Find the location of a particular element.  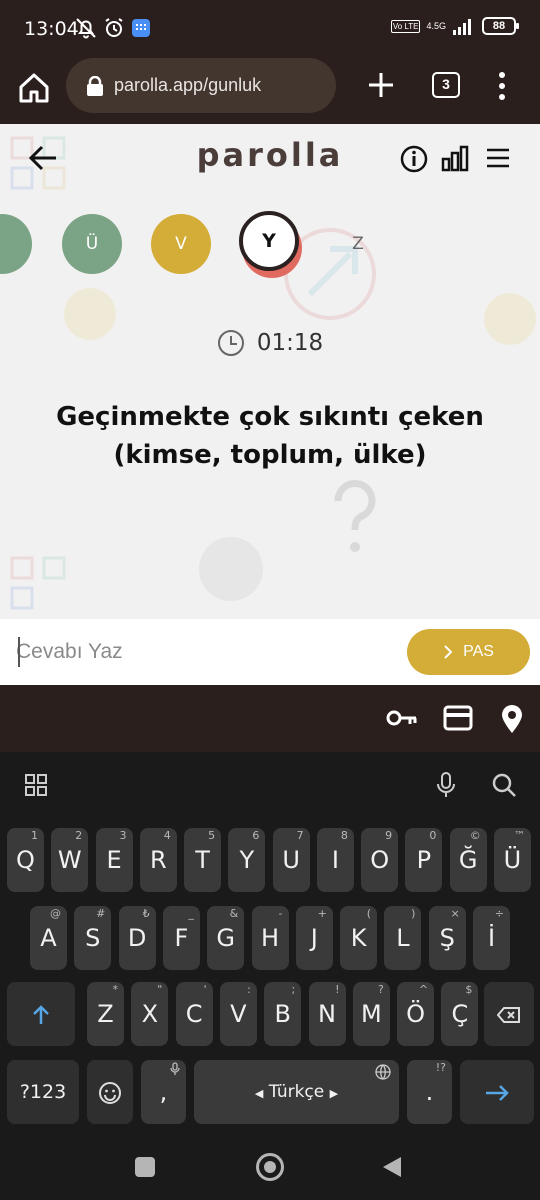

key-hint: ( is located at coordinates (369, 913).